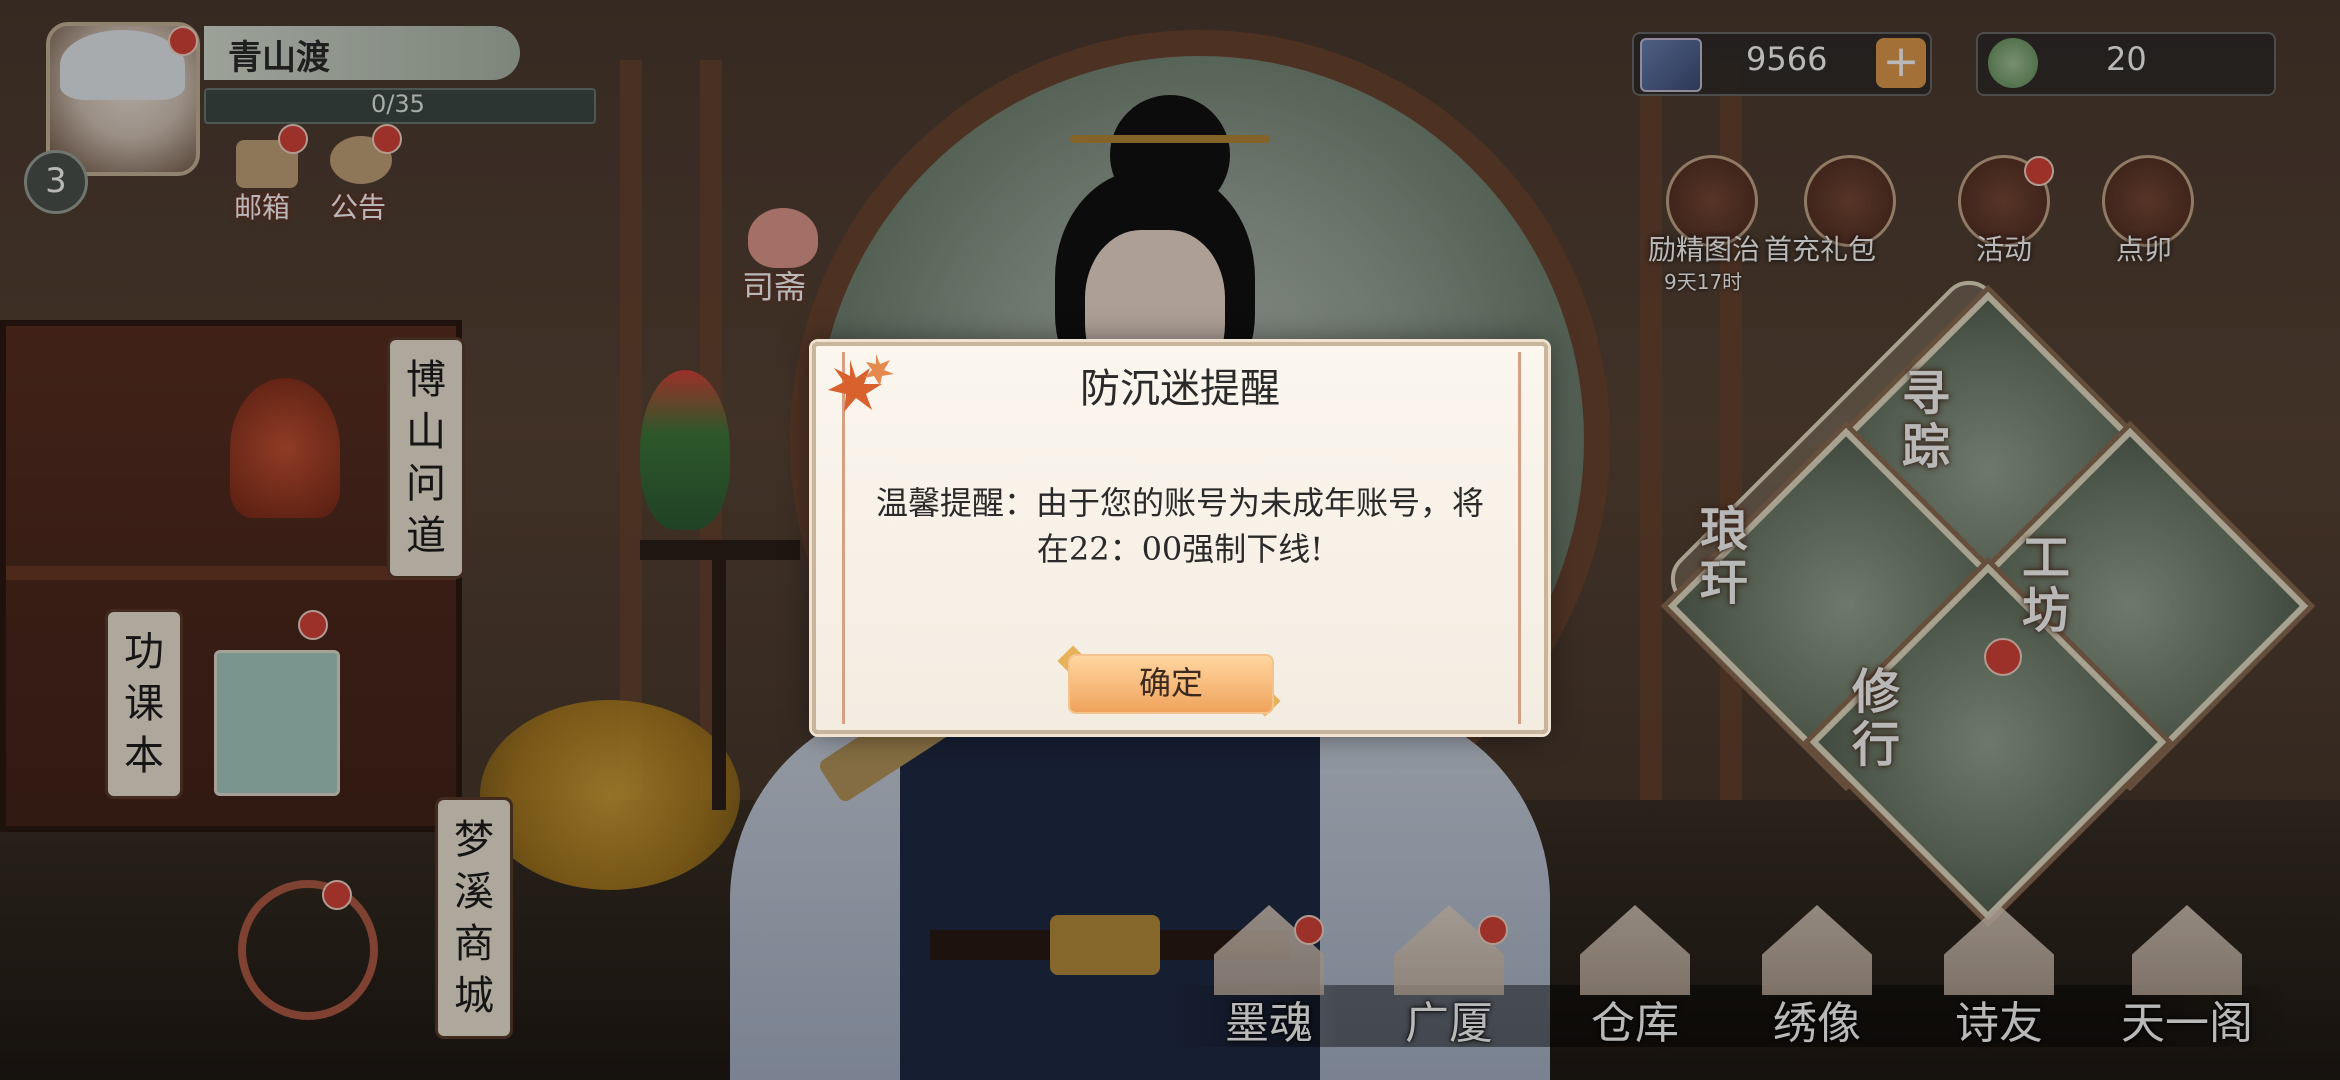 The width and height of the screenshot is (2340, 1080). I want to click on confirm-button: 确定, so click(1171, 684).